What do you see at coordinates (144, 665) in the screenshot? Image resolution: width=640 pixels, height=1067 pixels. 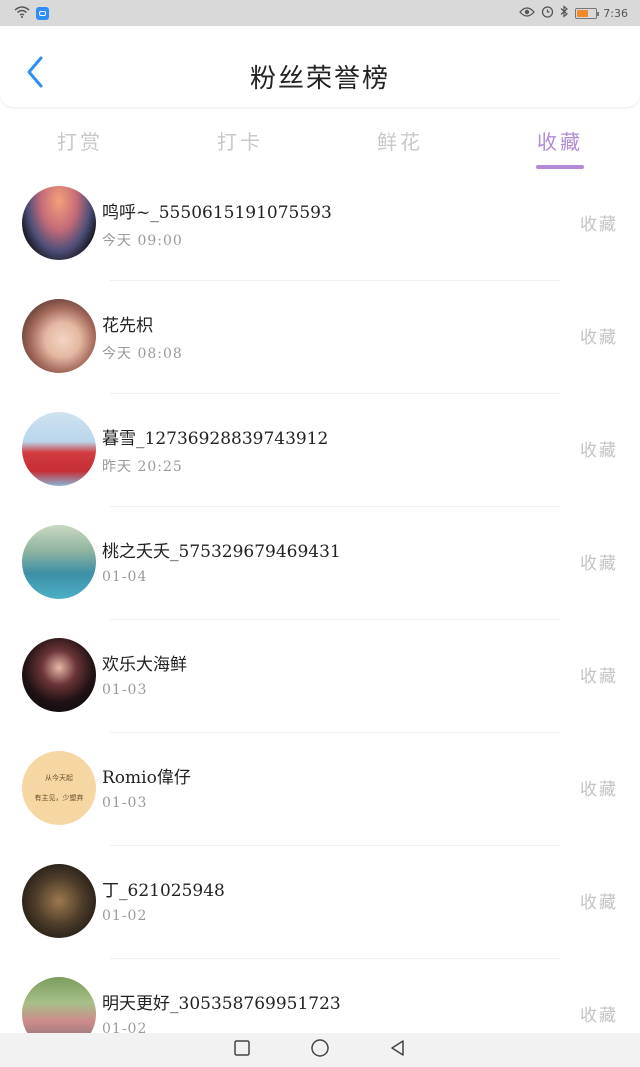 I see `user-name: 欢乐大海鲜` at bounding box center [144, 665].